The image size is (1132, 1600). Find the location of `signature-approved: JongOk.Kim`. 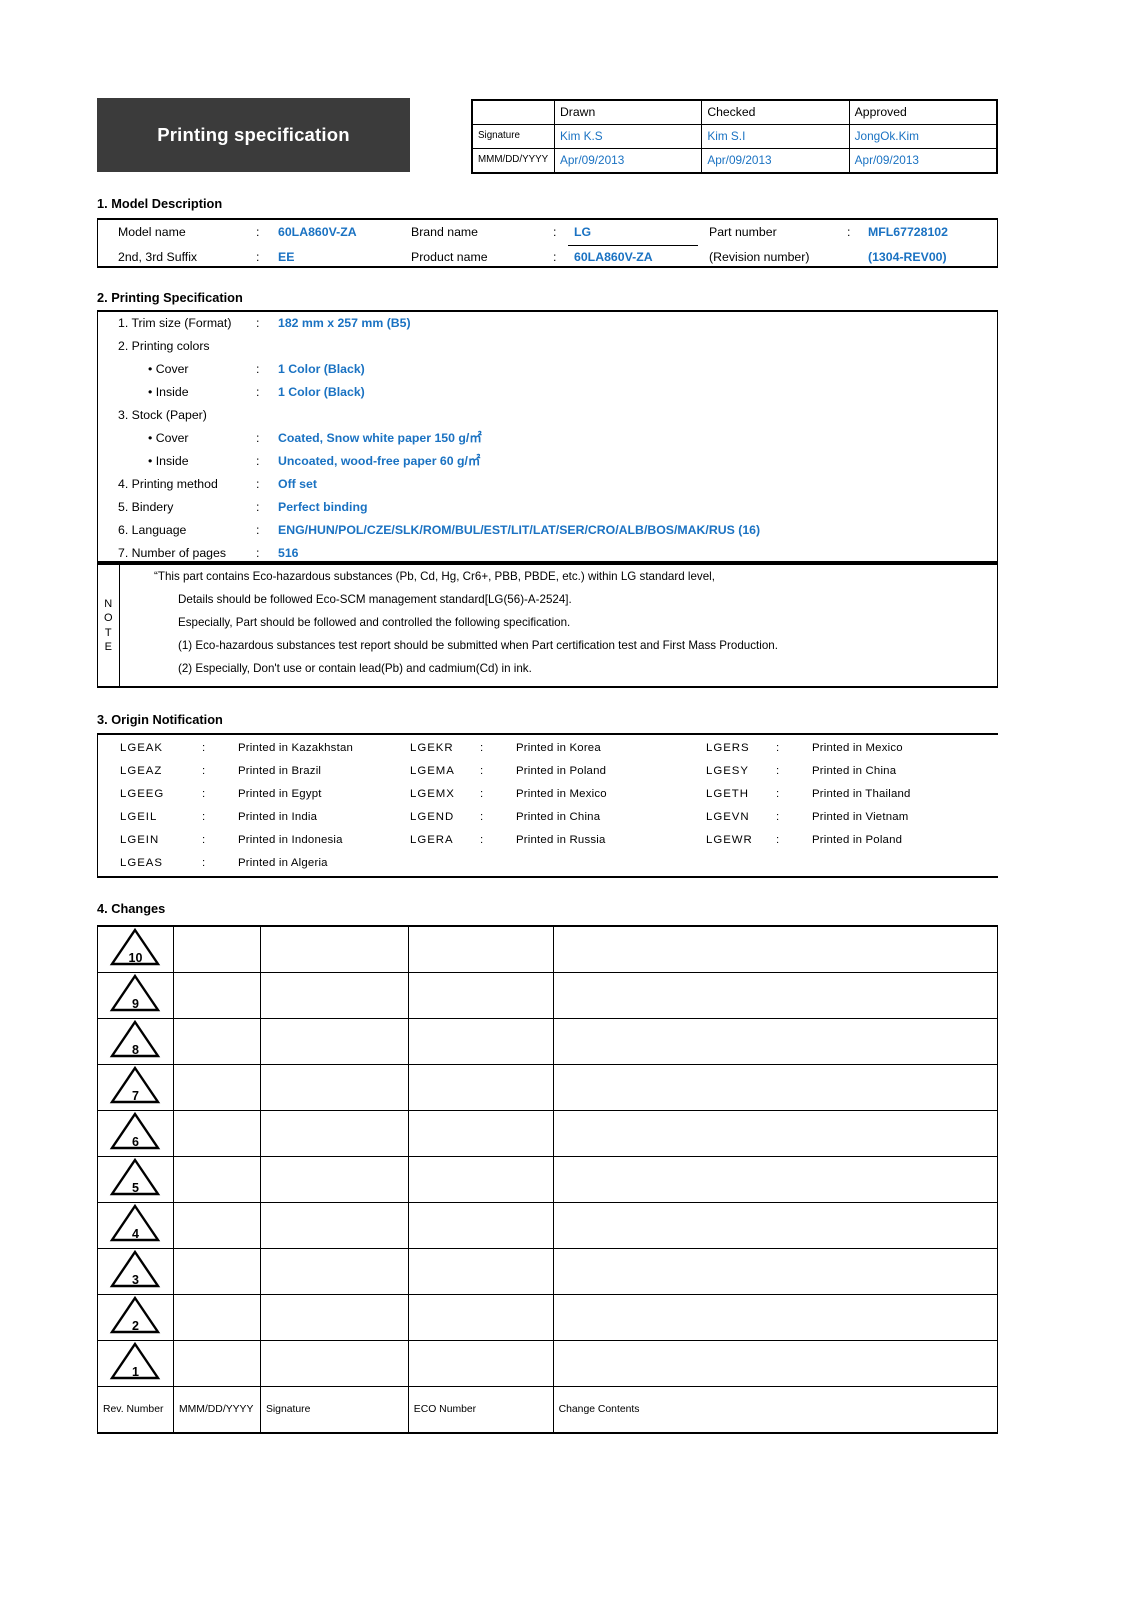

signature-approved: JongOk.Kim is located at coordinates (923, 136).